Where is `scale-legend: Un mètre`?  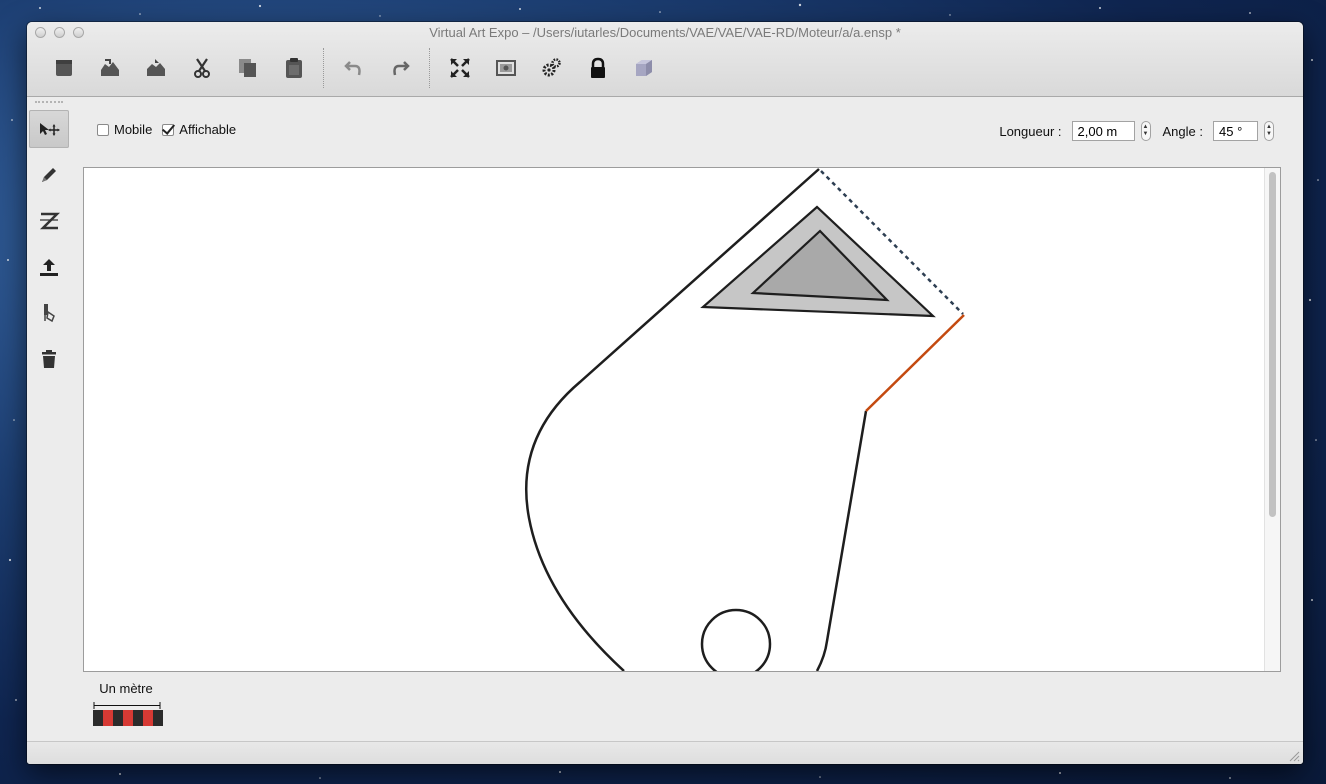 scale-legend: Un mètre is located at coordinates (128, 703).